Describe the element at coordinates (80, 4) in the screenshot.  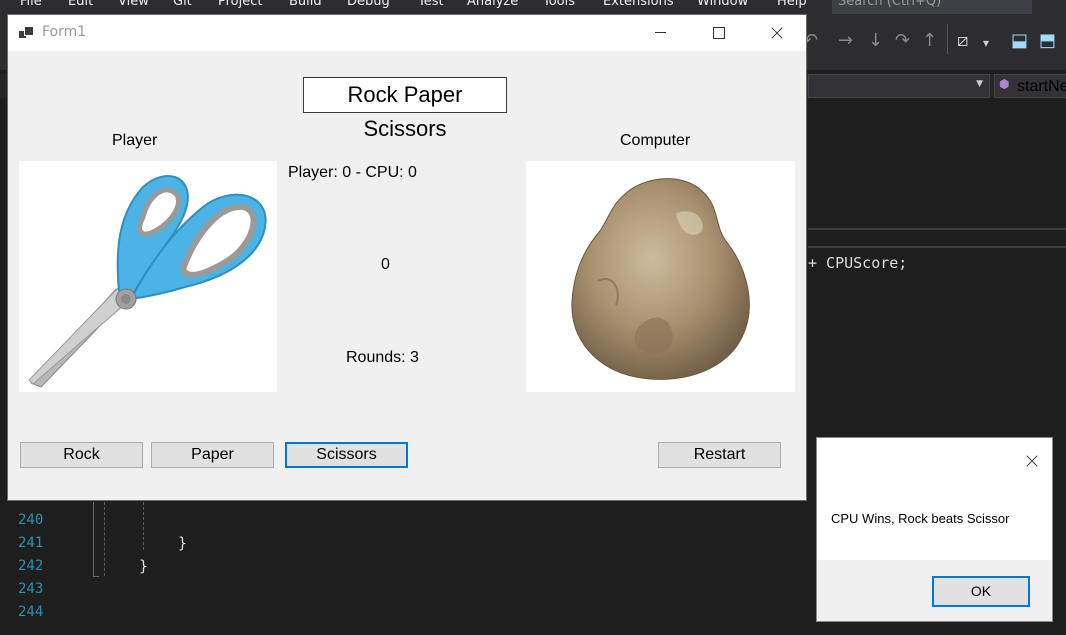
I see `vs-menu-edit: Edit` at that location.